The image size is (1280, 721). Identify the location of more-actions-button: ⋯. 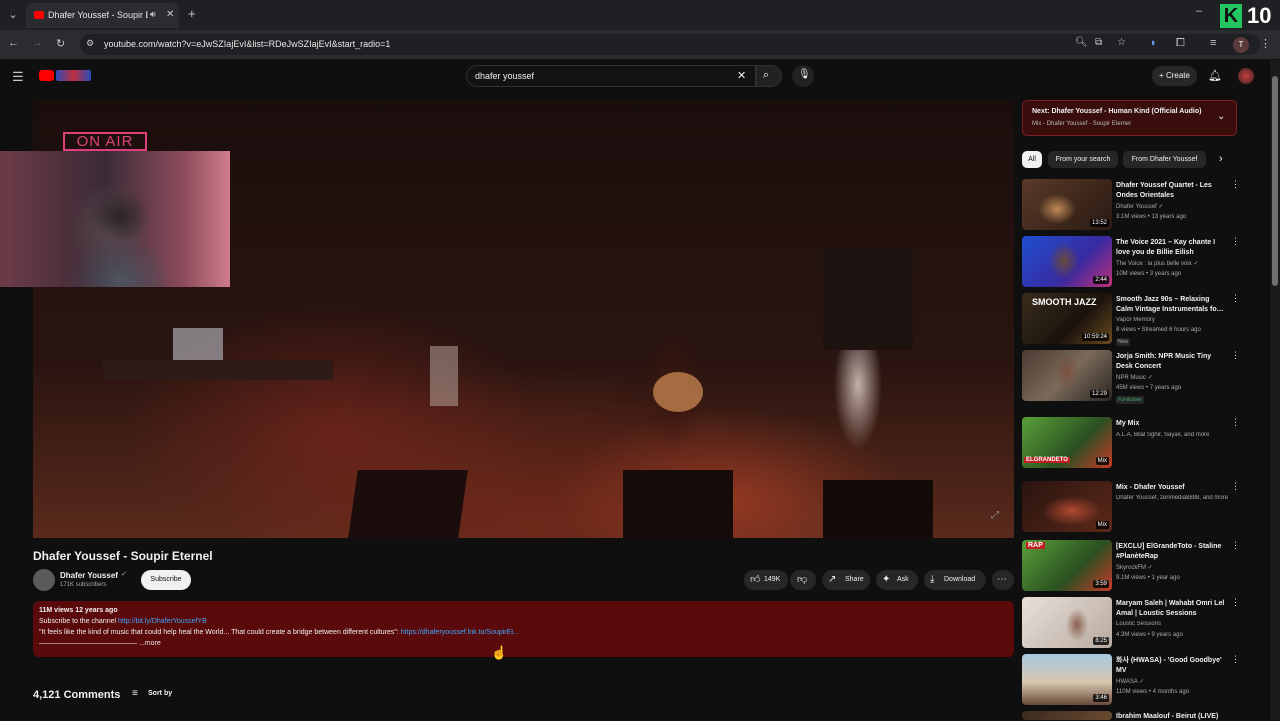
(1003, 580).